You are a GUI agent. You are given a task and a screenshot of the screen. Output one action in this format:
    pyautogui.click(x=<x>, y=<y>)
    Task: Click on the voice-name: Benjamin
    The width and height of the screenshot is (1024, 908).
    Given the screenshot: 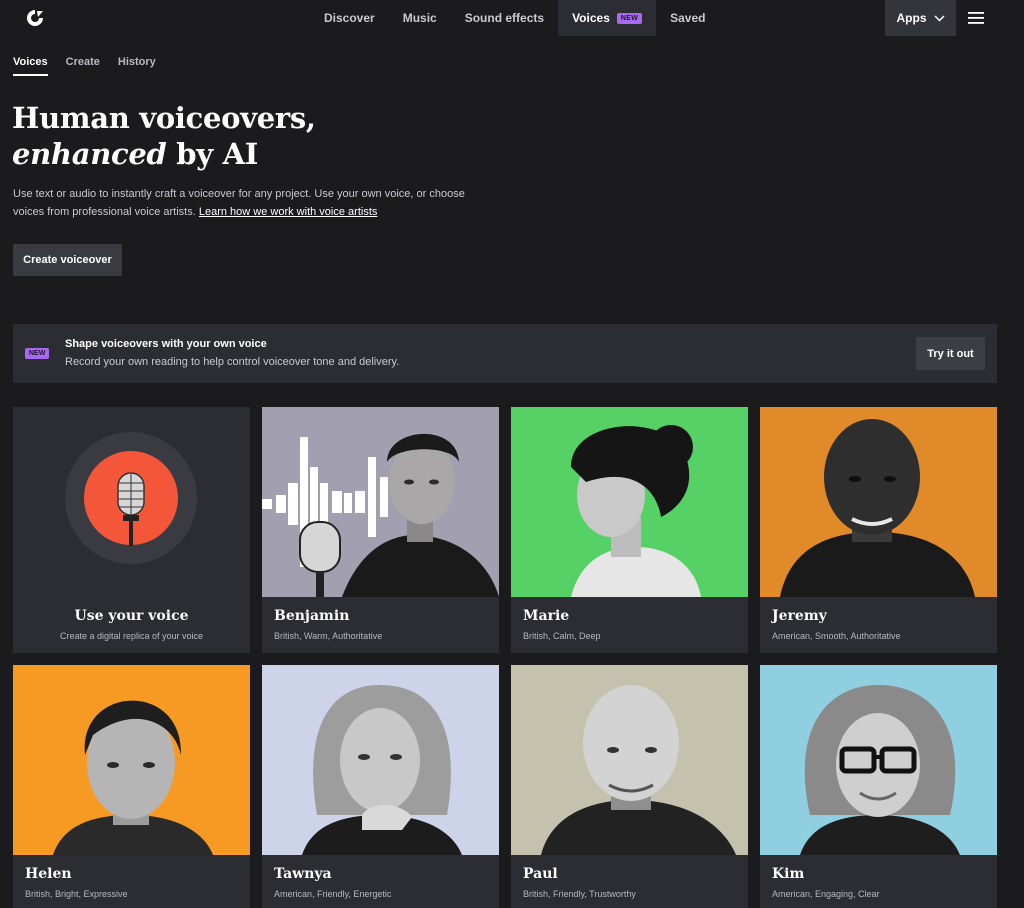 What is the action you would take?
    pyautogui.click(x=312, y=616)
    